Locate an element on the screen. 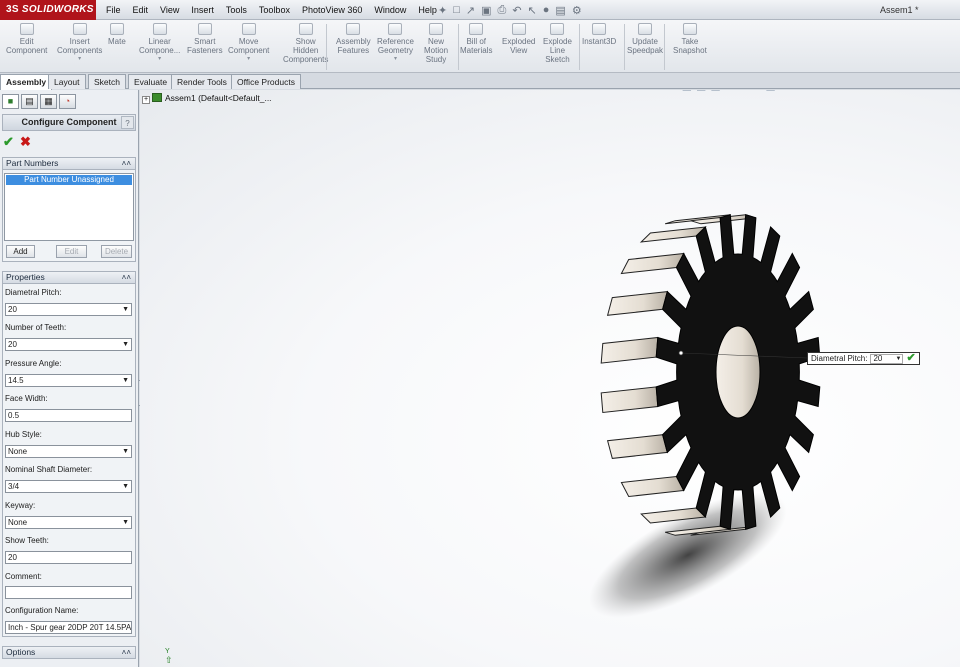 Image resolution: width=960 pixels, height=667 pixels. select-icon: ↖ is located at coordinates (532, 10).